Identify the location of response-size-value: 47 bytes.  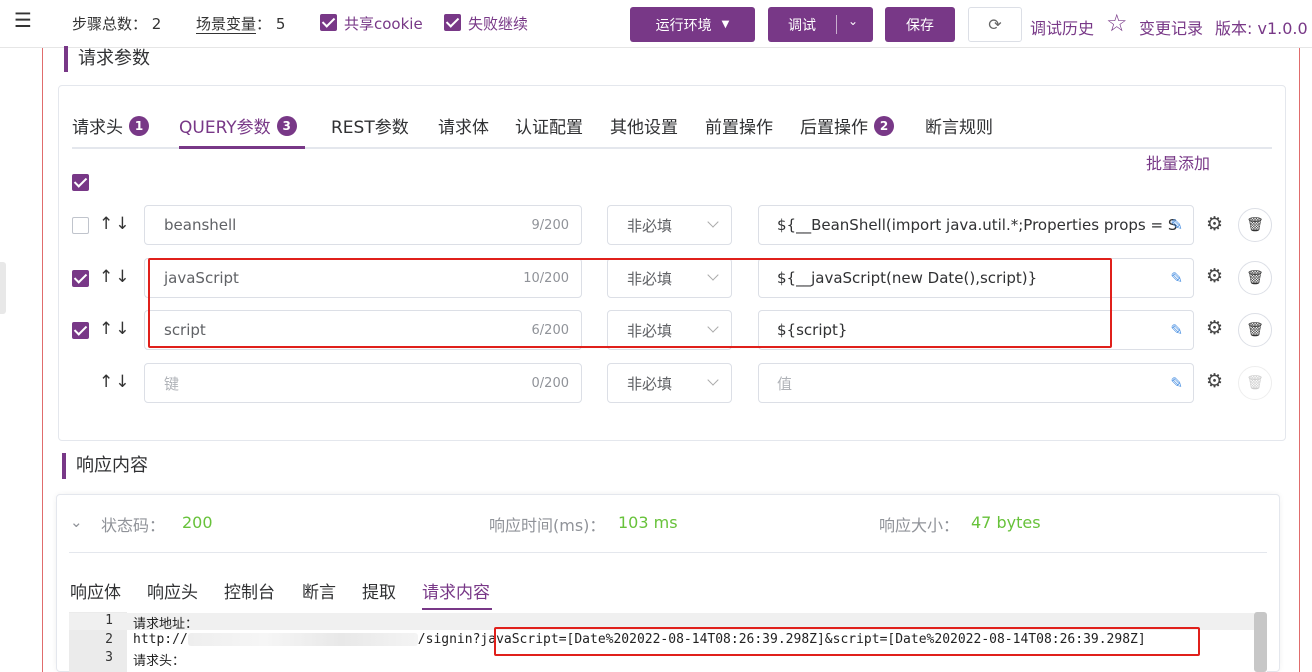
(1006, 522).